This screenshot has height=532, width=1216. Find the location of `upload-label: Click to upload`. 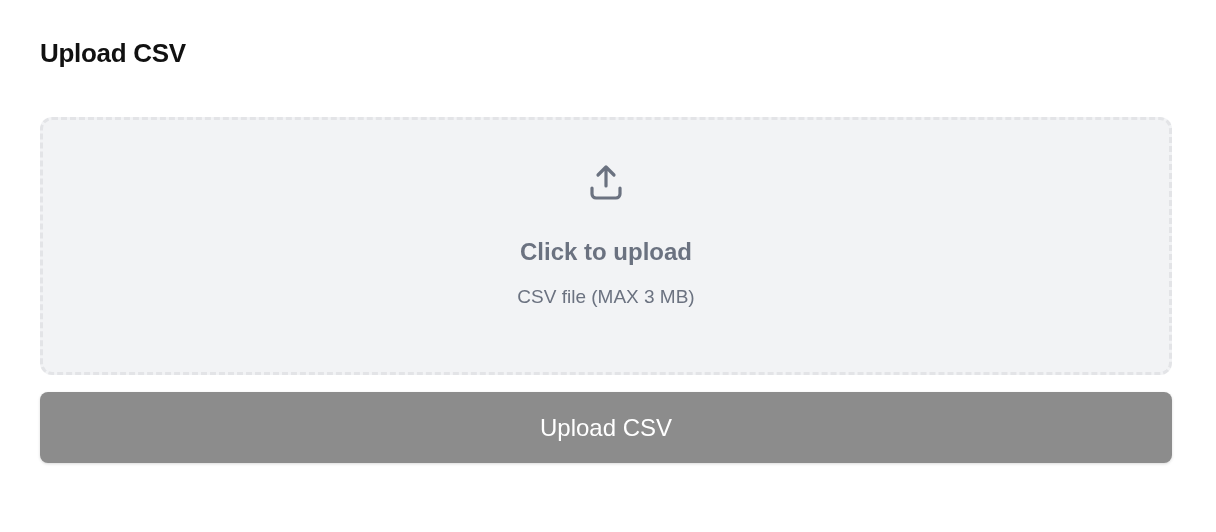

upload-label: Click to upload is located at coordinates (606, 252).